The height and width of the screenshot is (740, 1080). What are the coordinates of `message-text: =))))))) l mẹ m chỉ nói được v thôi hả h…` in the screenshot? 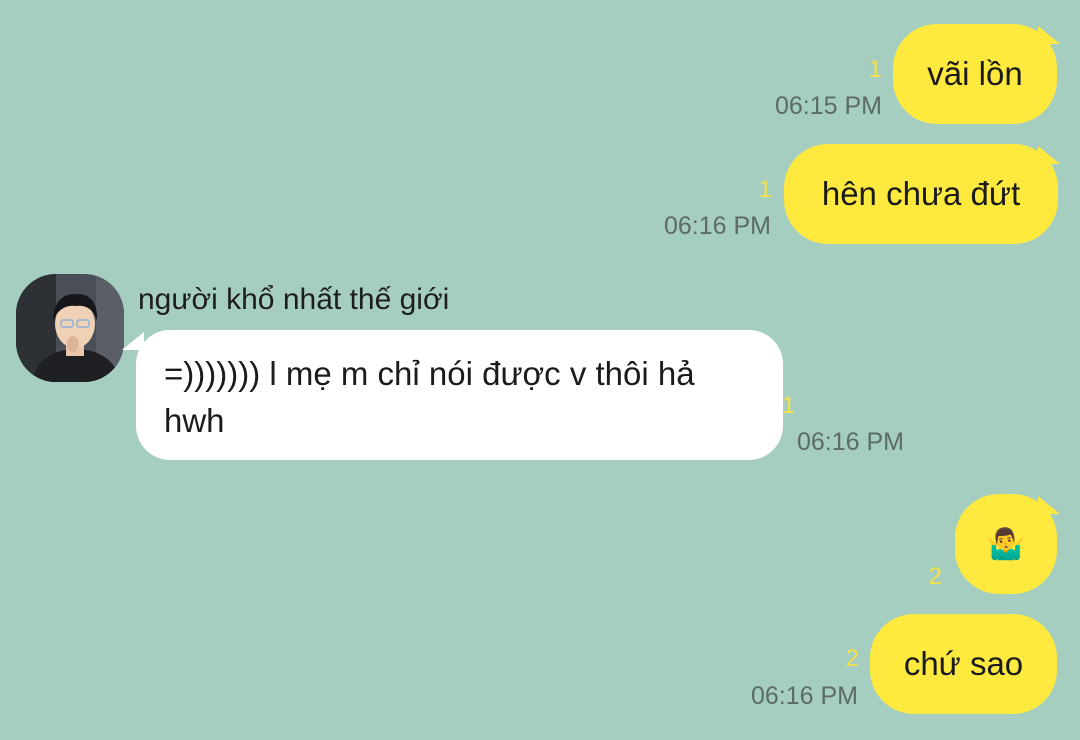 It's located at (429, 397).